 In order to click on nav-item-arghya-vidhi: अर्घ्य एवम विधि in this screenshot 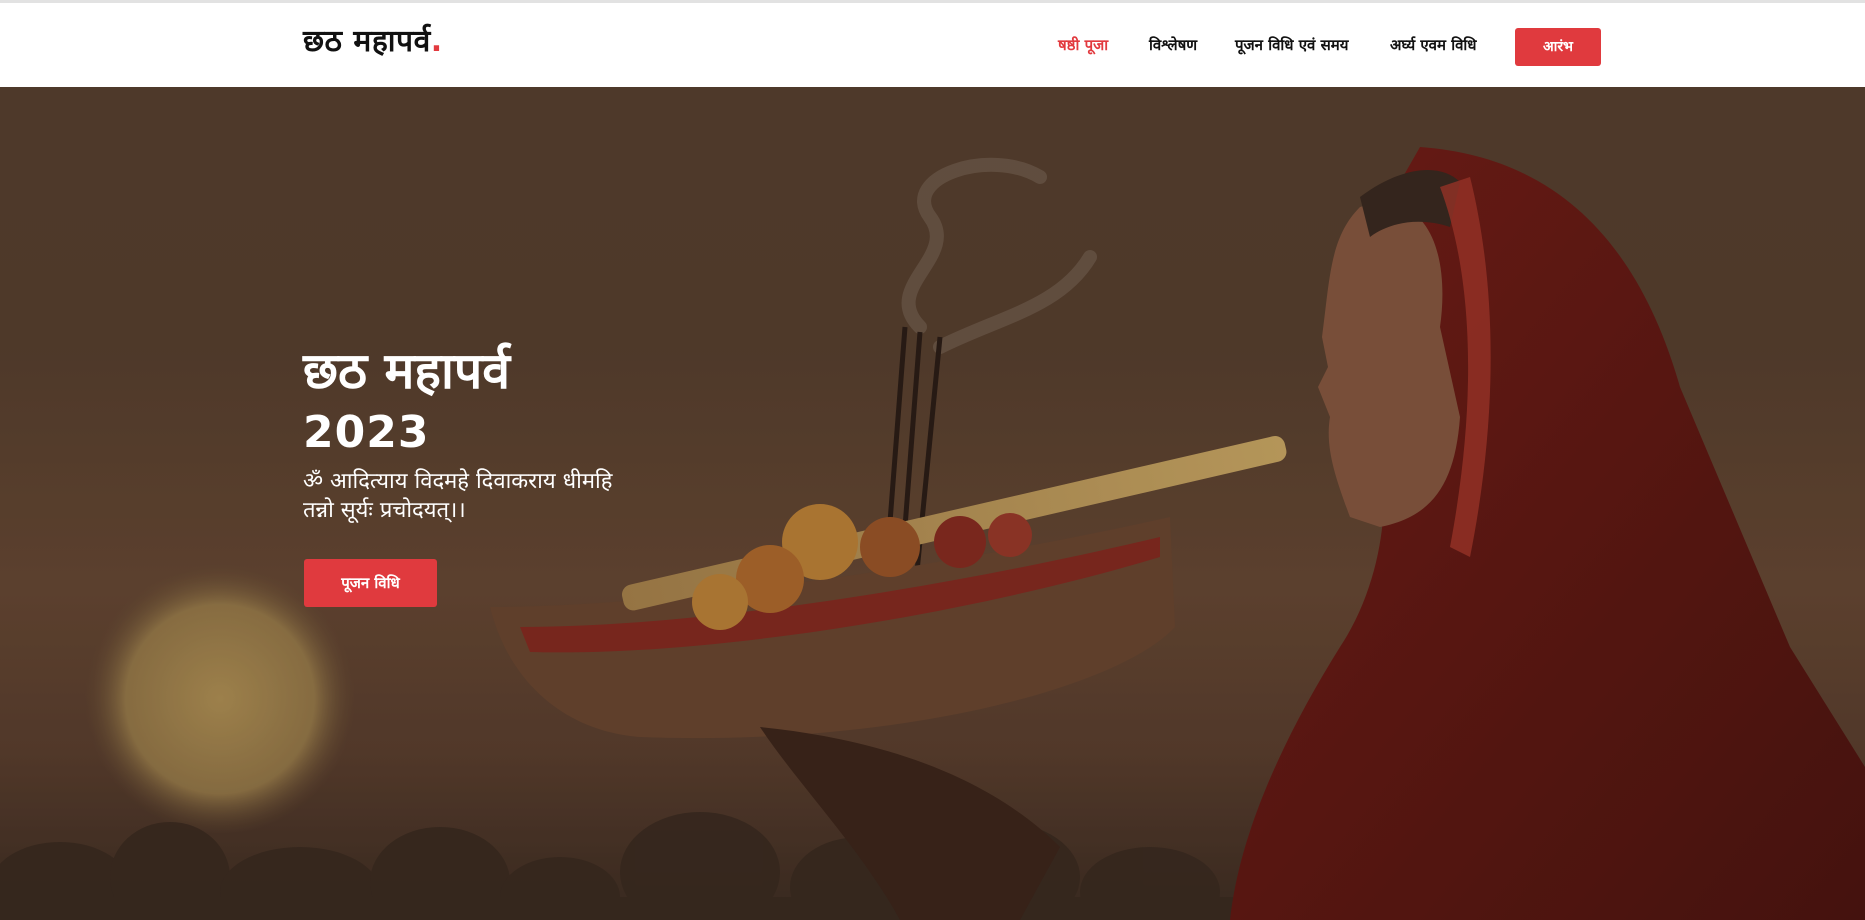, I will do `click(1433, 45)`.